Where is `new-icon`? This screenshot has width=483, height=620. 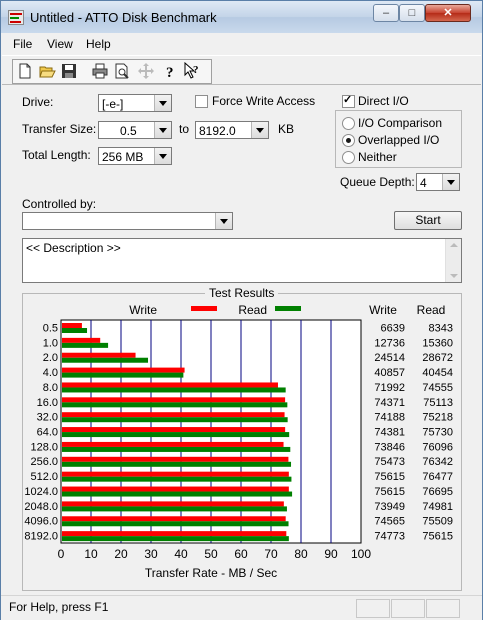
new-icon is located at coordinates (25, 71).